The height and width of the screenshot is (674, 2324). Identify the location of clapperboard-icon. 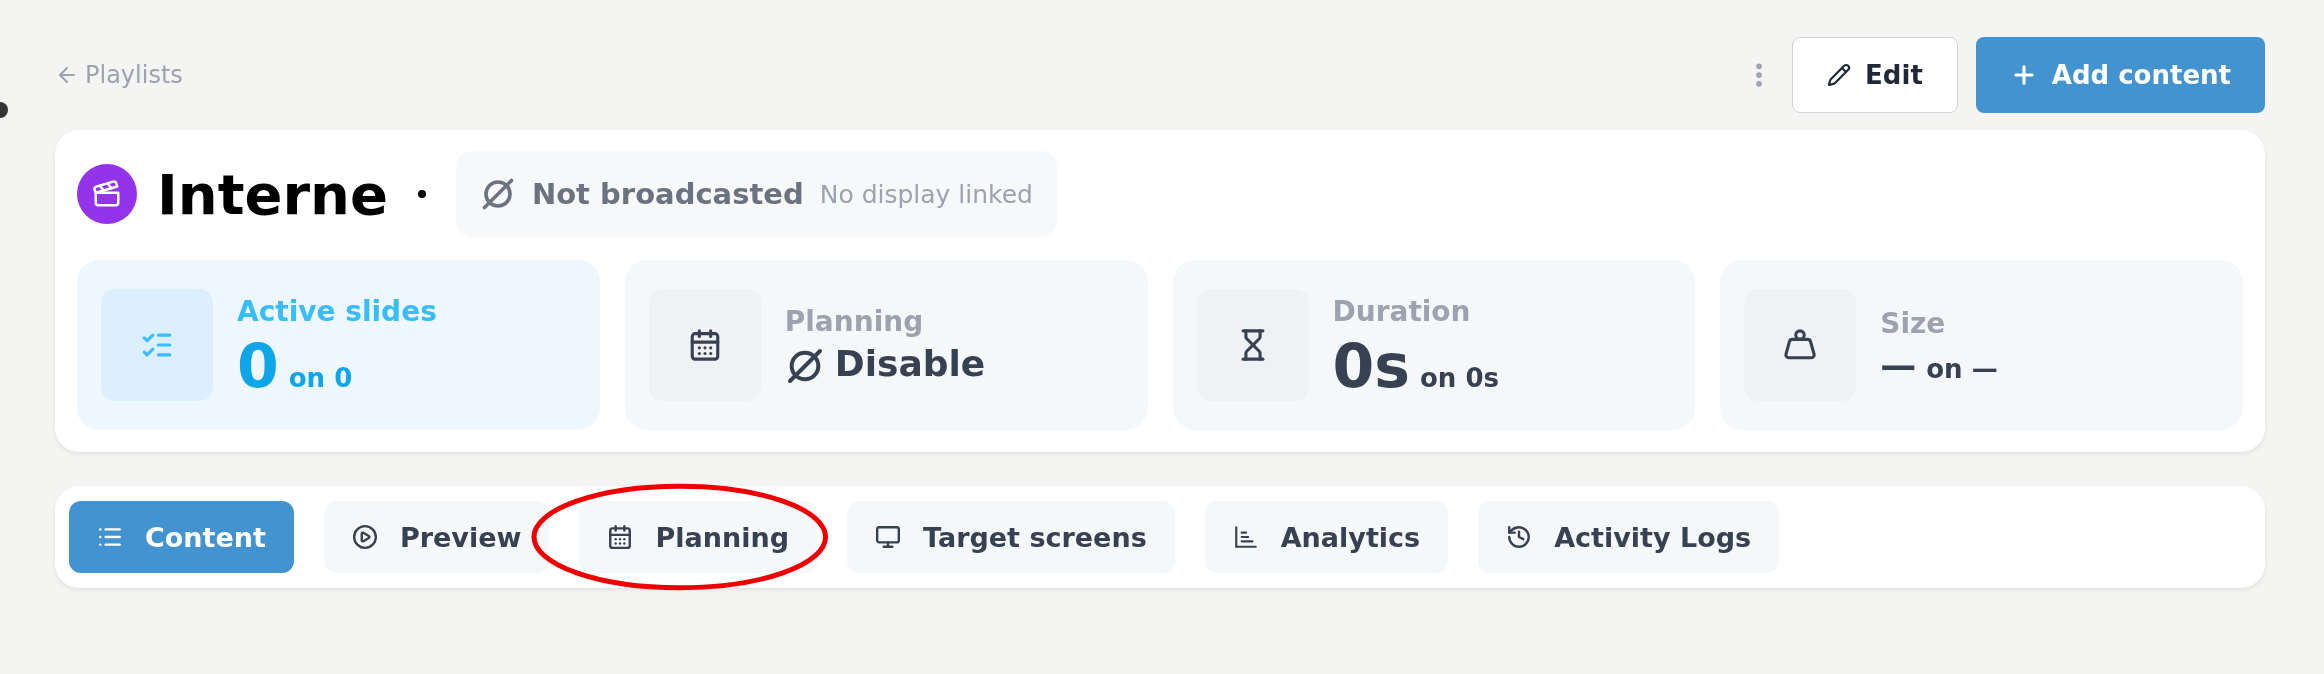
(107, 194).